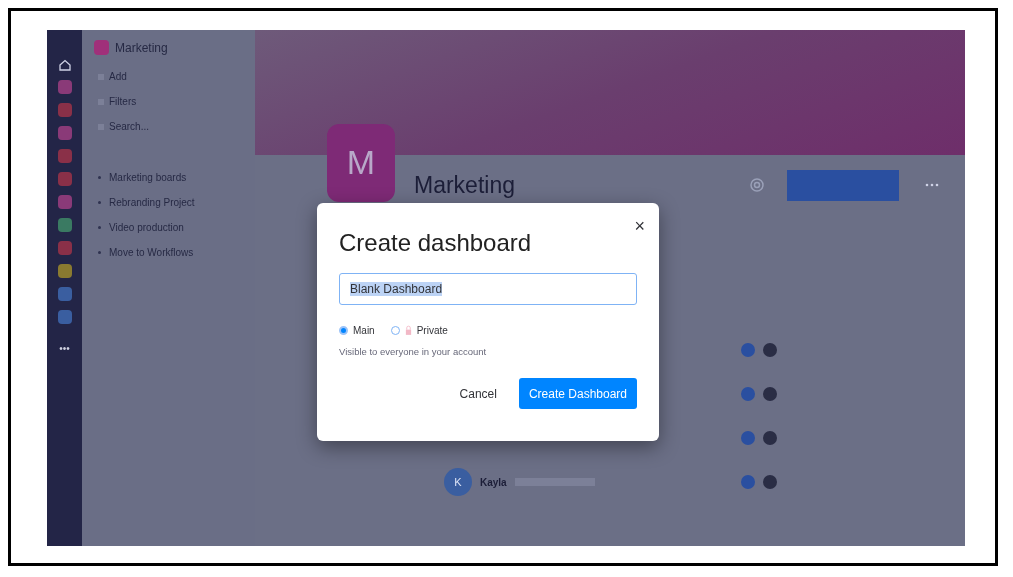  I want to click on member-avatar: K, so click(458, 482).